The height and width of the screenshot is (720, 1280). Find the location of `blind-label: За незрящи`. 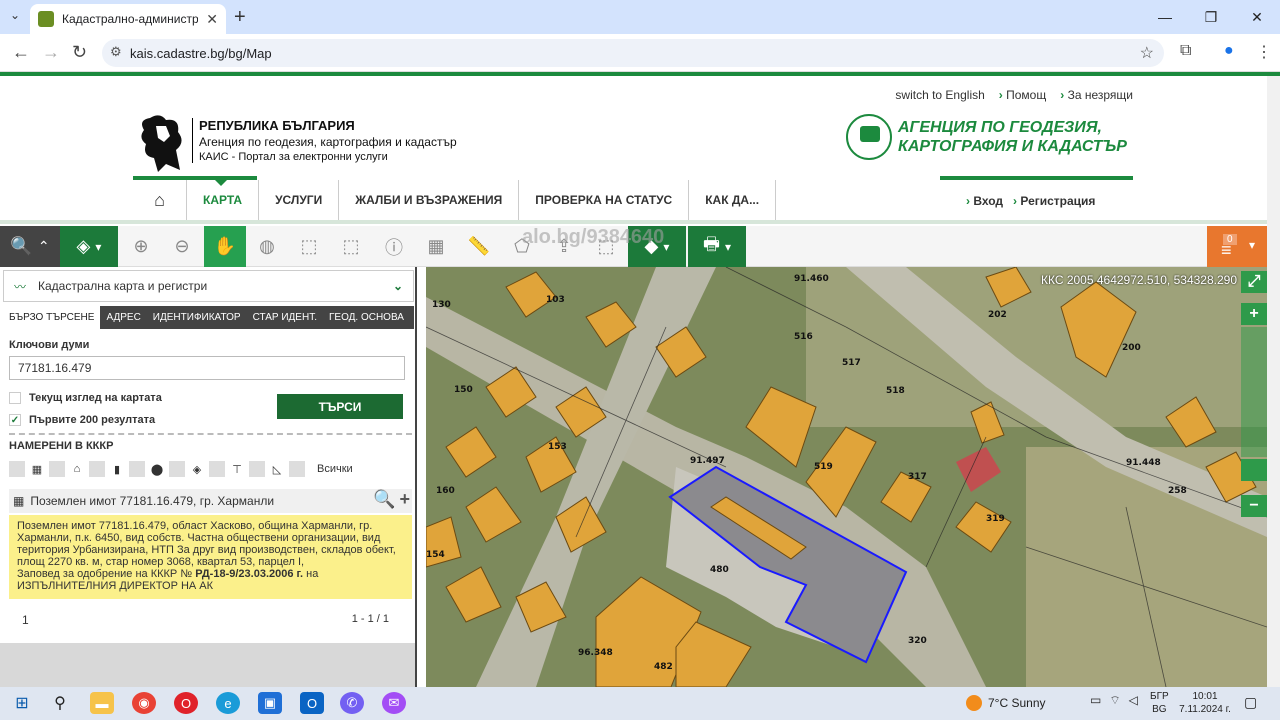

blind-label: За незрящи is located at coordinates (1100, 95).